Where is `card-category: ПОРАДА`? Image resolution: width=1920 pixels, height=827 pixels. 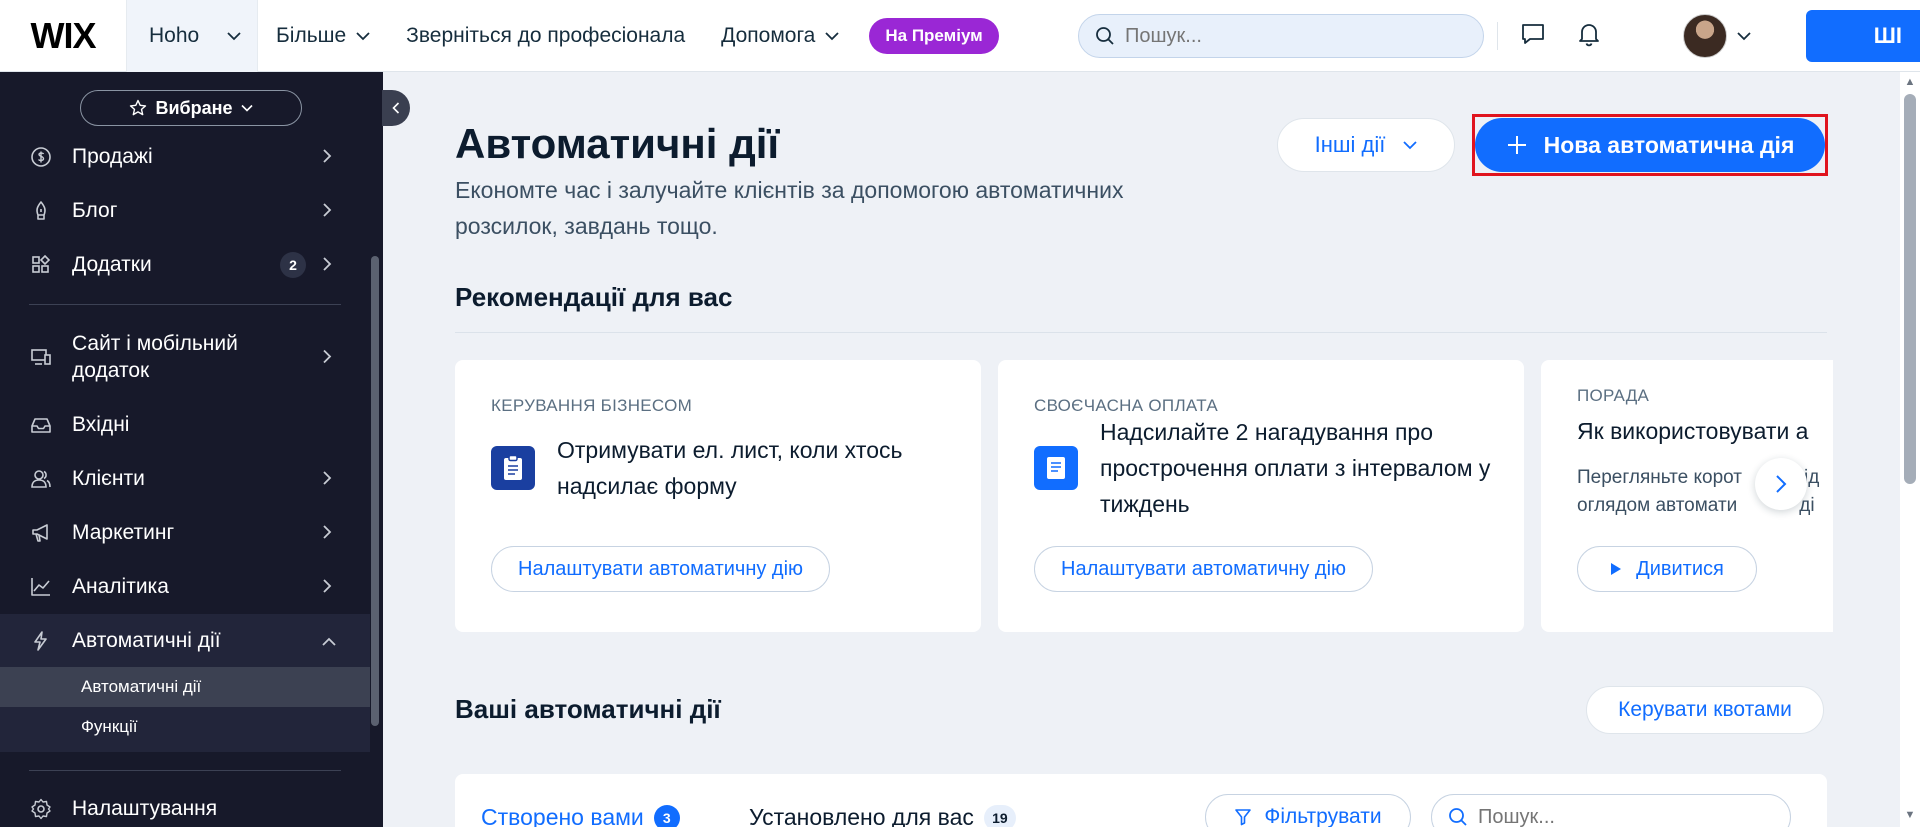 card-category: ПОРАДА is located at coordinates (1613, 395).